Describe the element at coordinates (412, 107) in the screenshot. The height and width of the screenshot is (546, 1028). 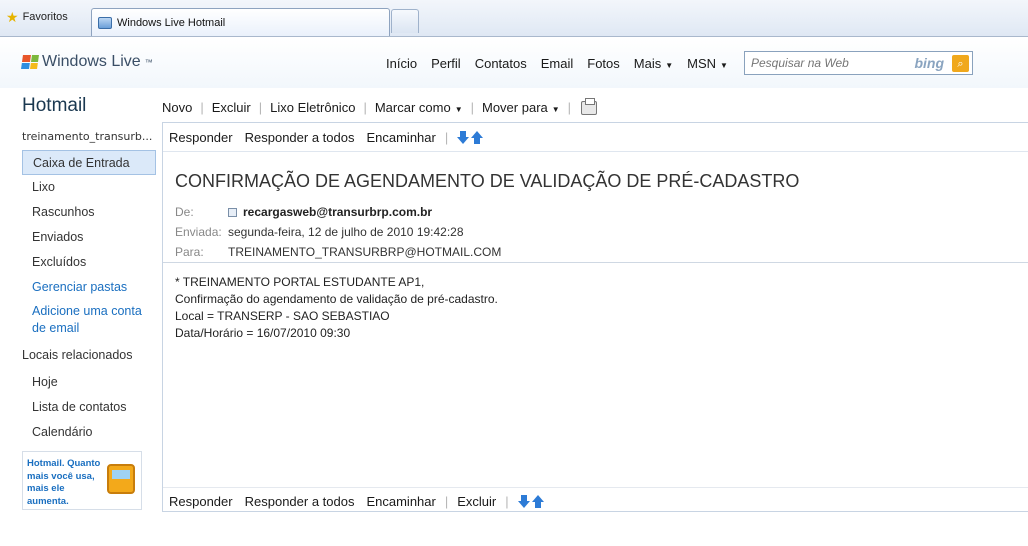
I see `mark-as-label: Marcar como` at that location.